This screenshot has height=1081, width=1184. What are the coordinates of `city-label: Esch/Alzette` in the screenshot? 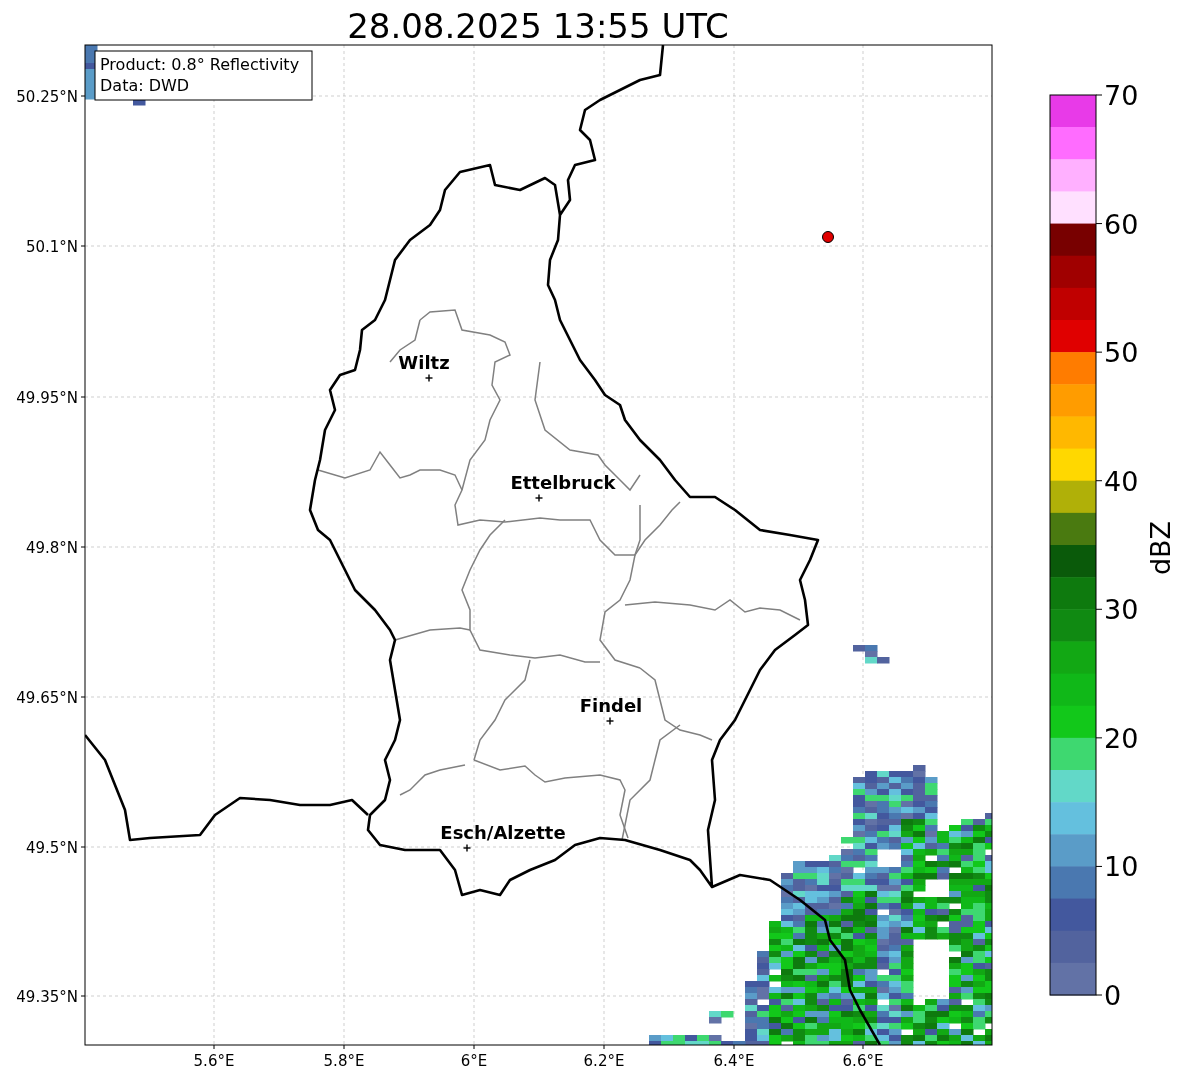 It's located at (503, 832).